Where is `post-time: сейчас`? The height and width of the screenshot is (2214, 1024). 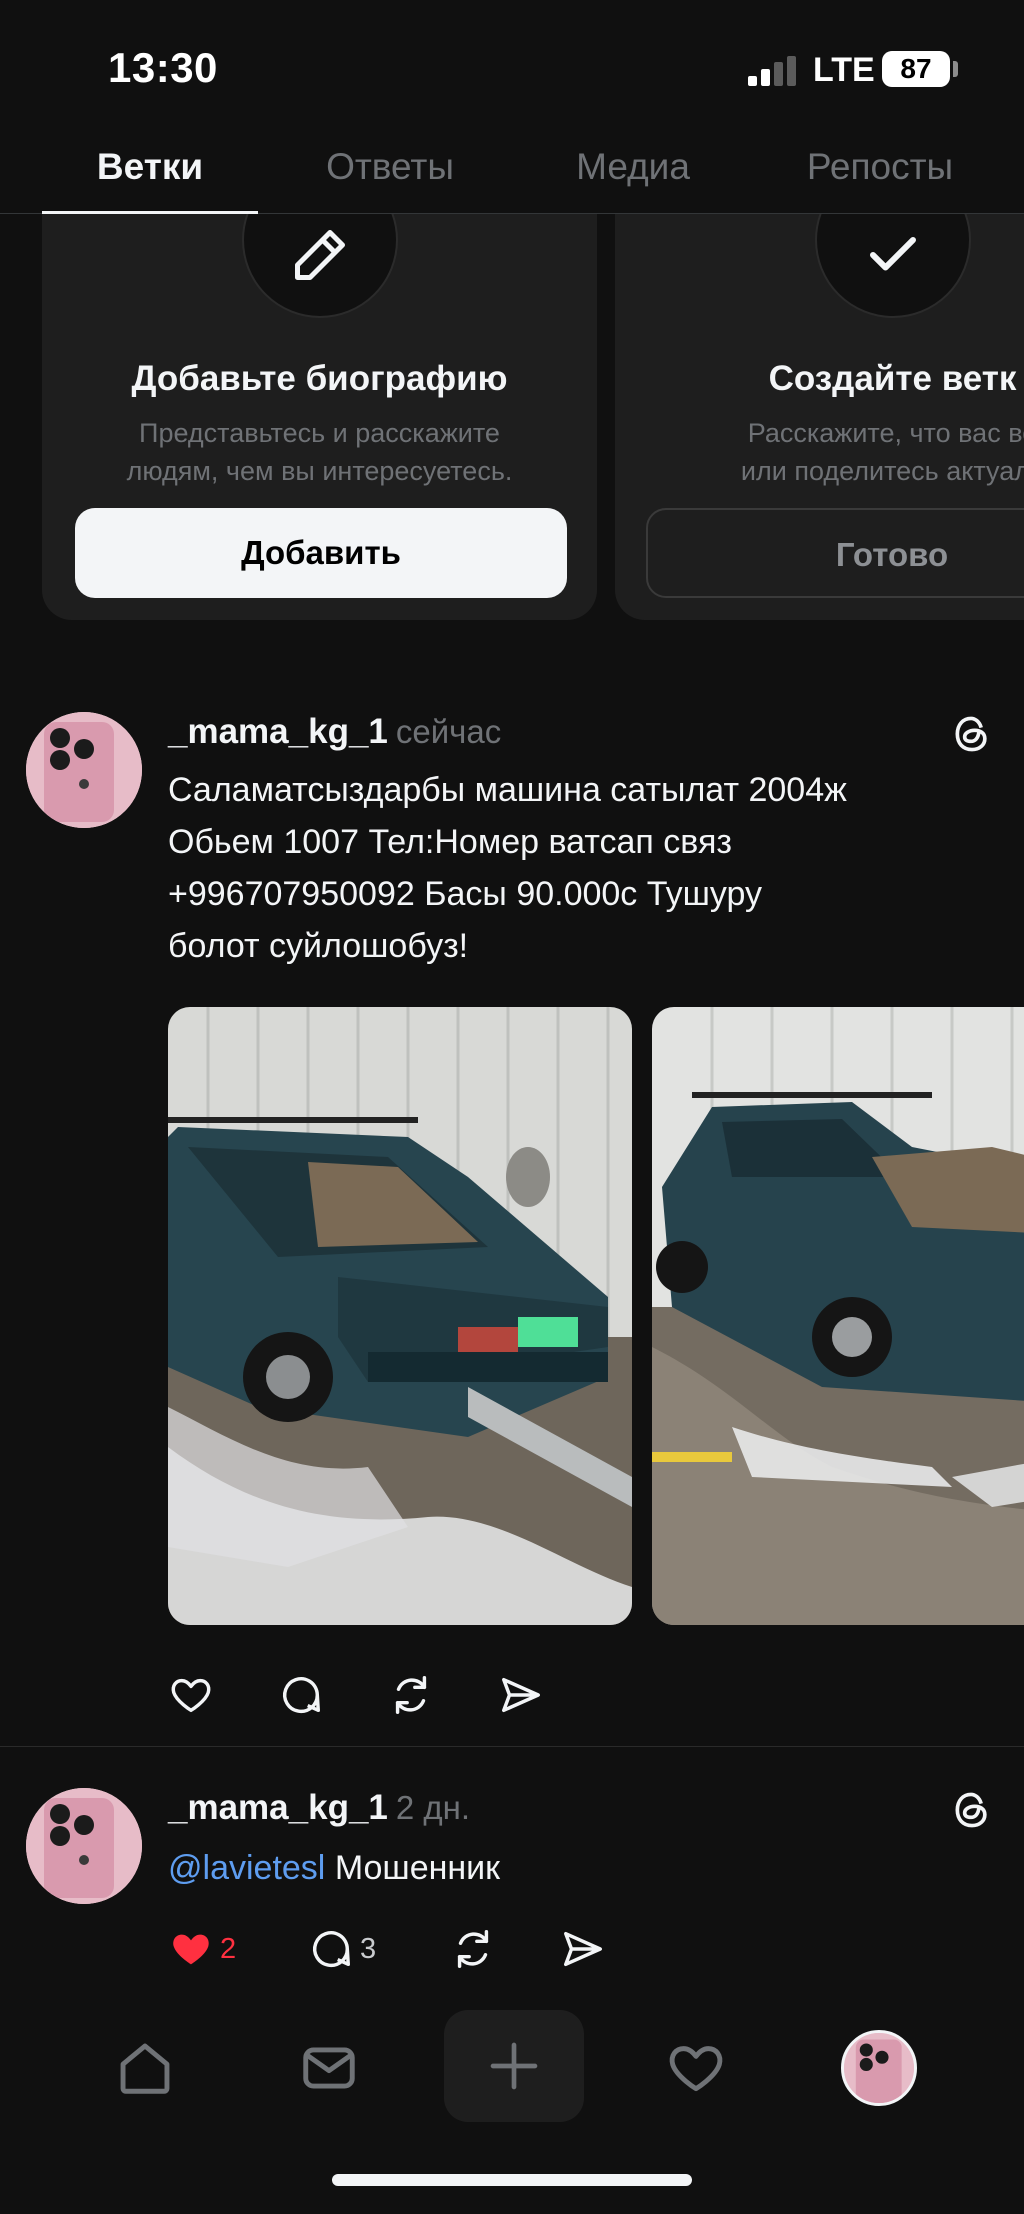
post-time: сейчас is located at coordinates (448, 731).